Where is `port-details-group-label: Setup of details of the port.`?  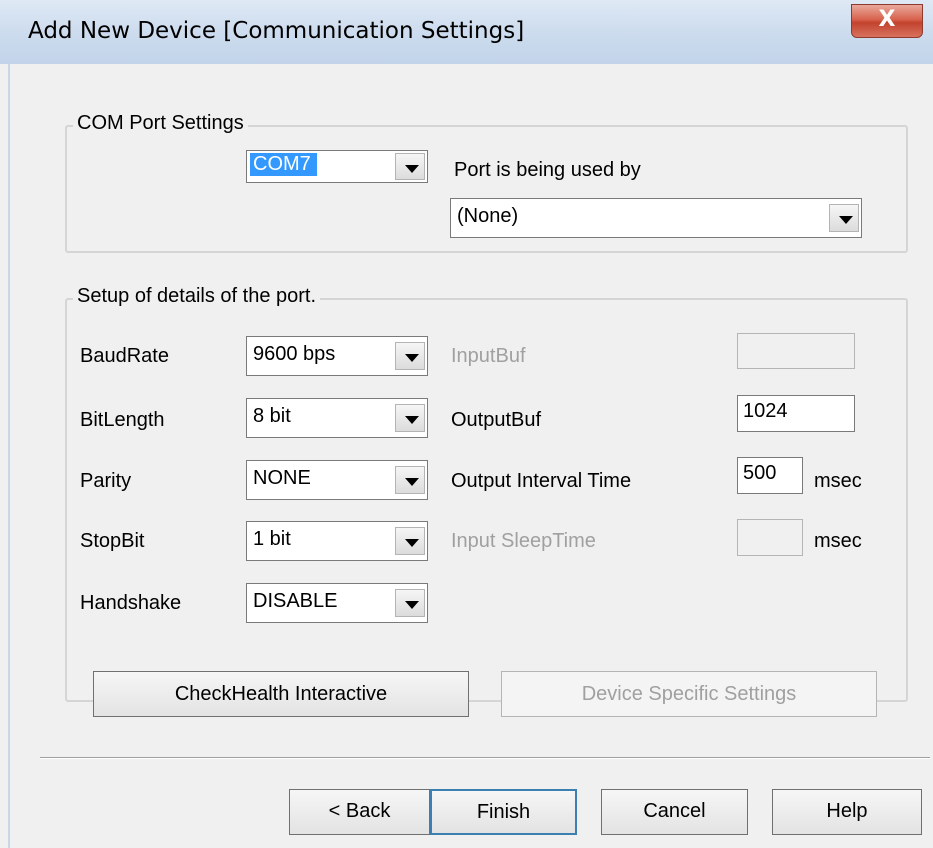 port-details-group-label: Setup of details of the port. is located at coordinates (197, 296).